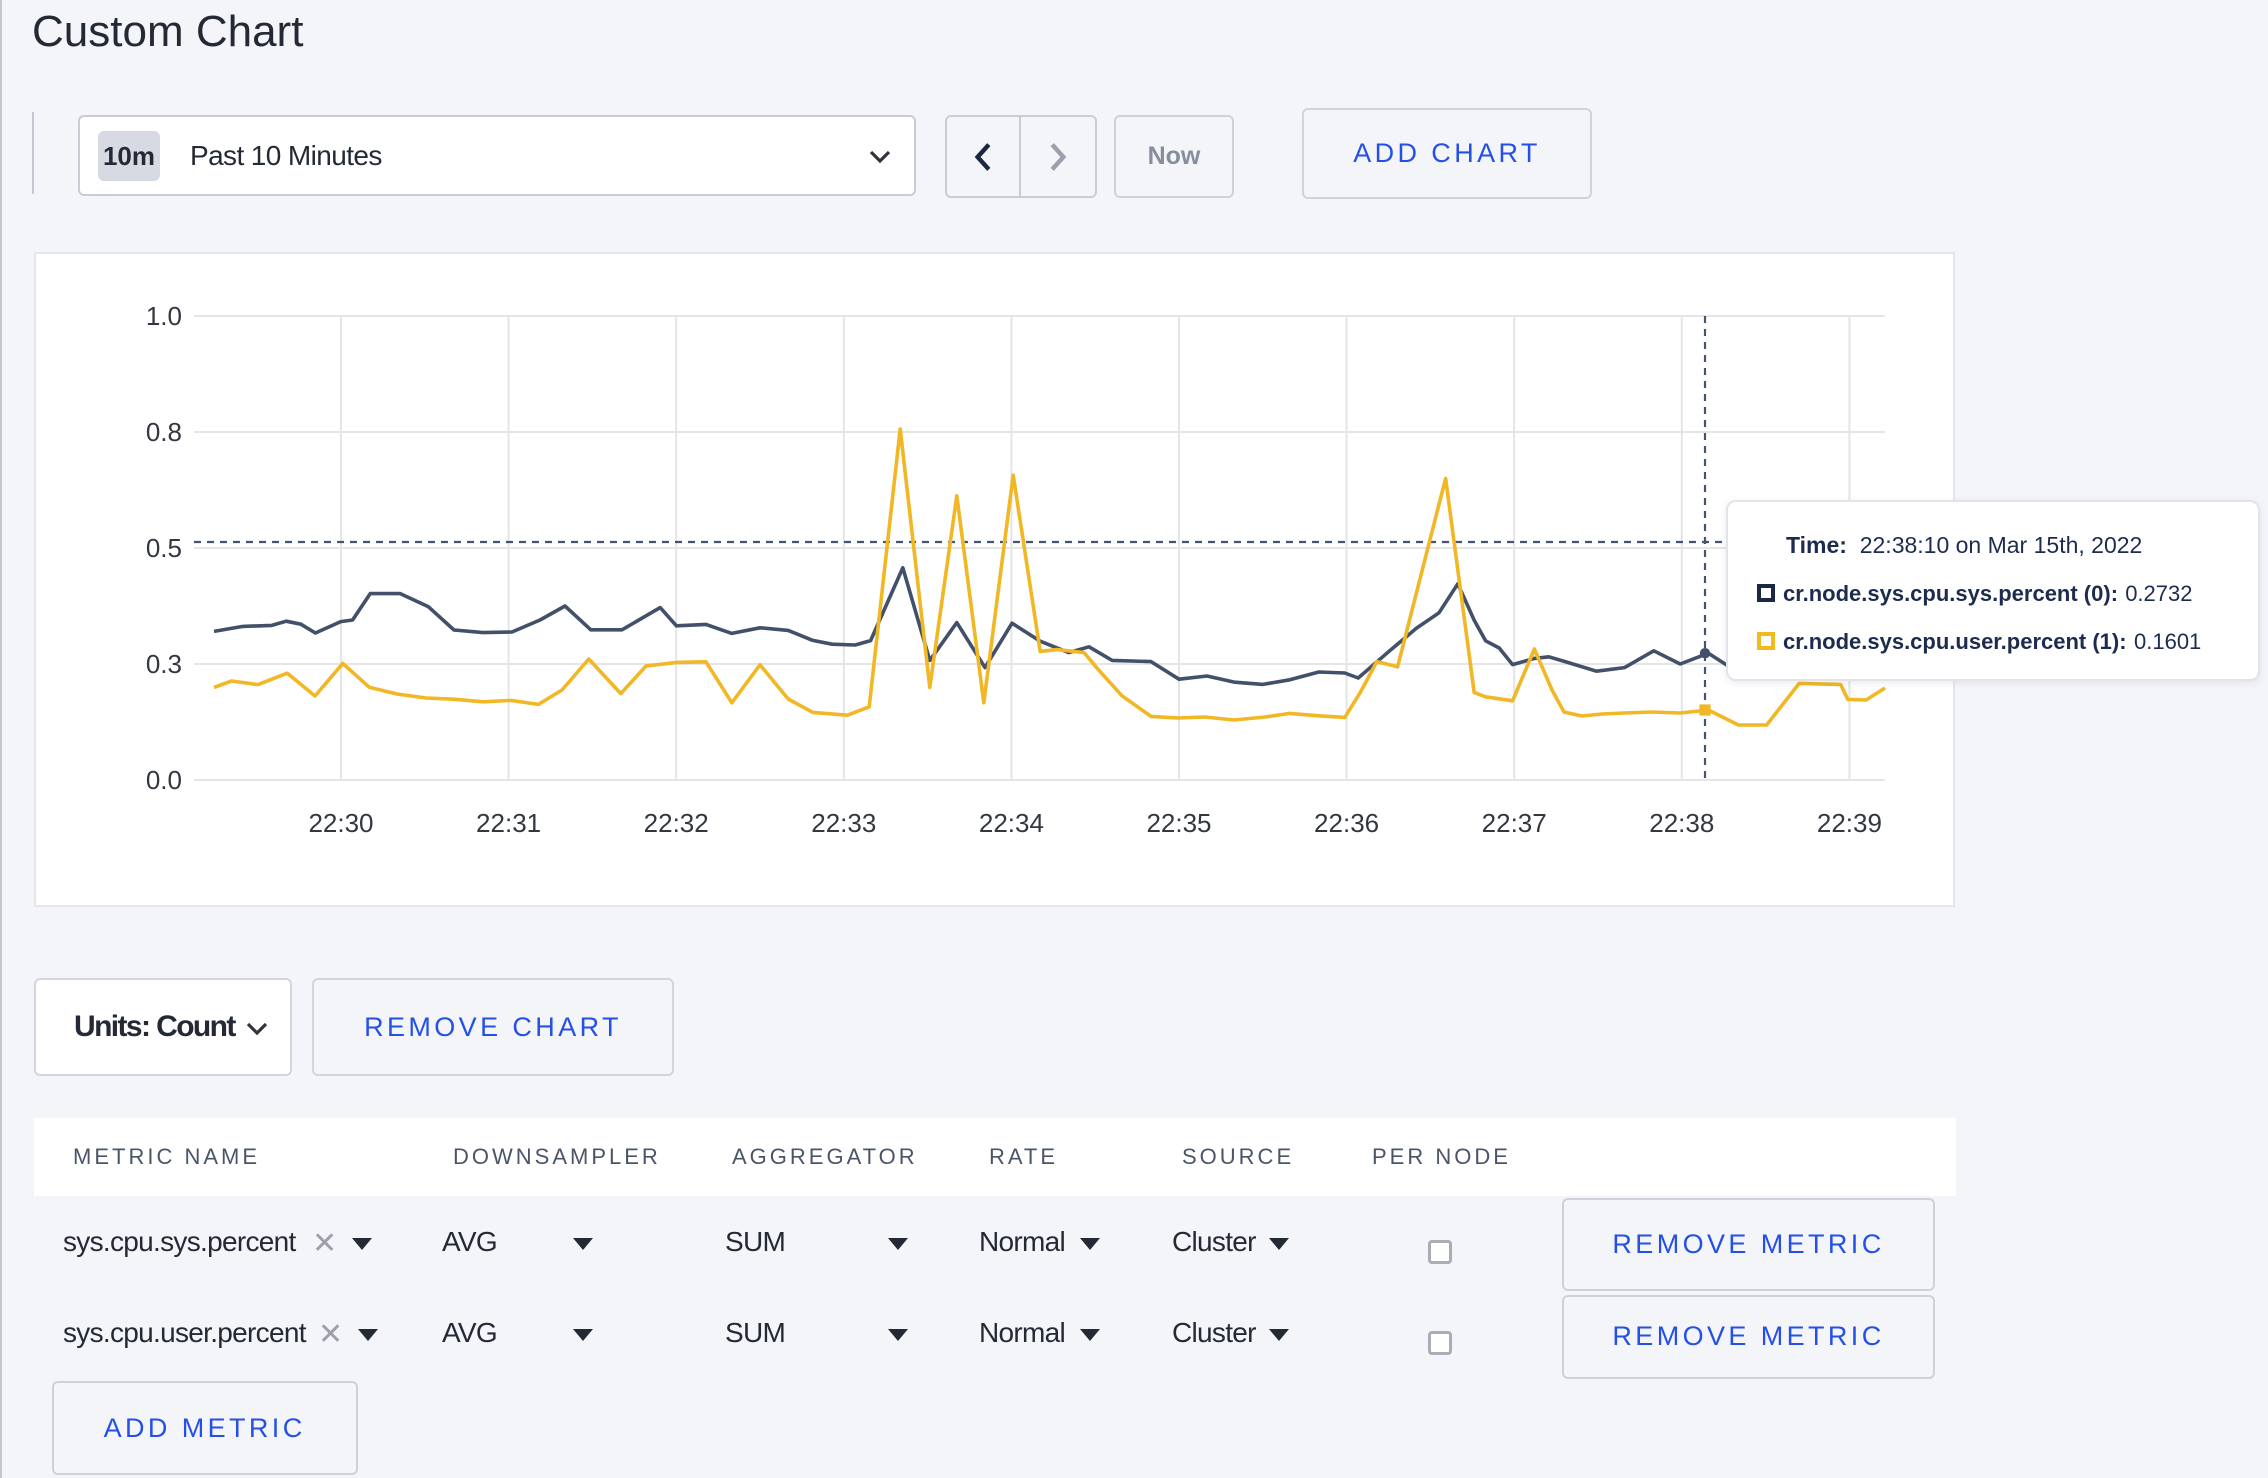  I want to click on svg-text: 0.5, so click(164, 548).